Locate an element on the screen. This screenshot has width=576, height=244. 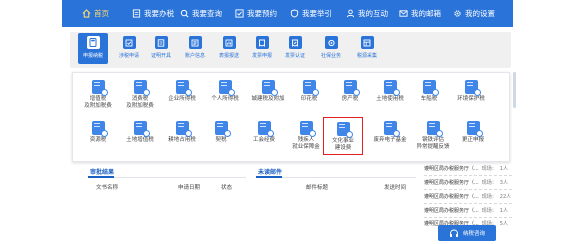
tax-property-label: 房产税 is located at coordinates (350, 99).